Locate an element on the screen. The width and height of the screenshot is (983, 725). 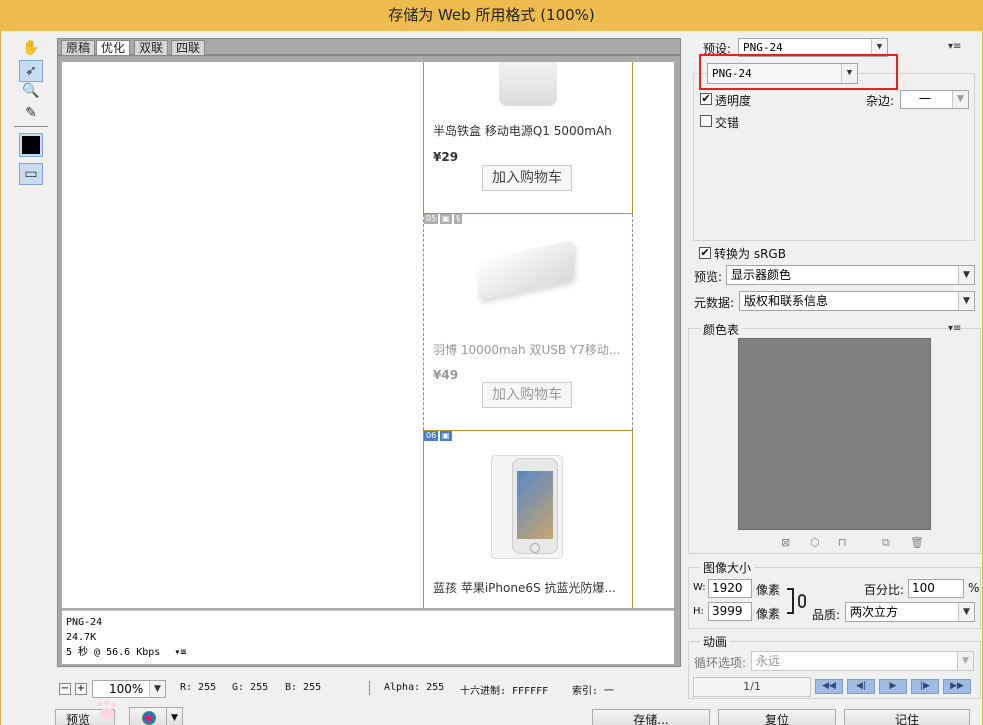
last-frame-icon: ▶▶ is located at coordinates (957, 686).